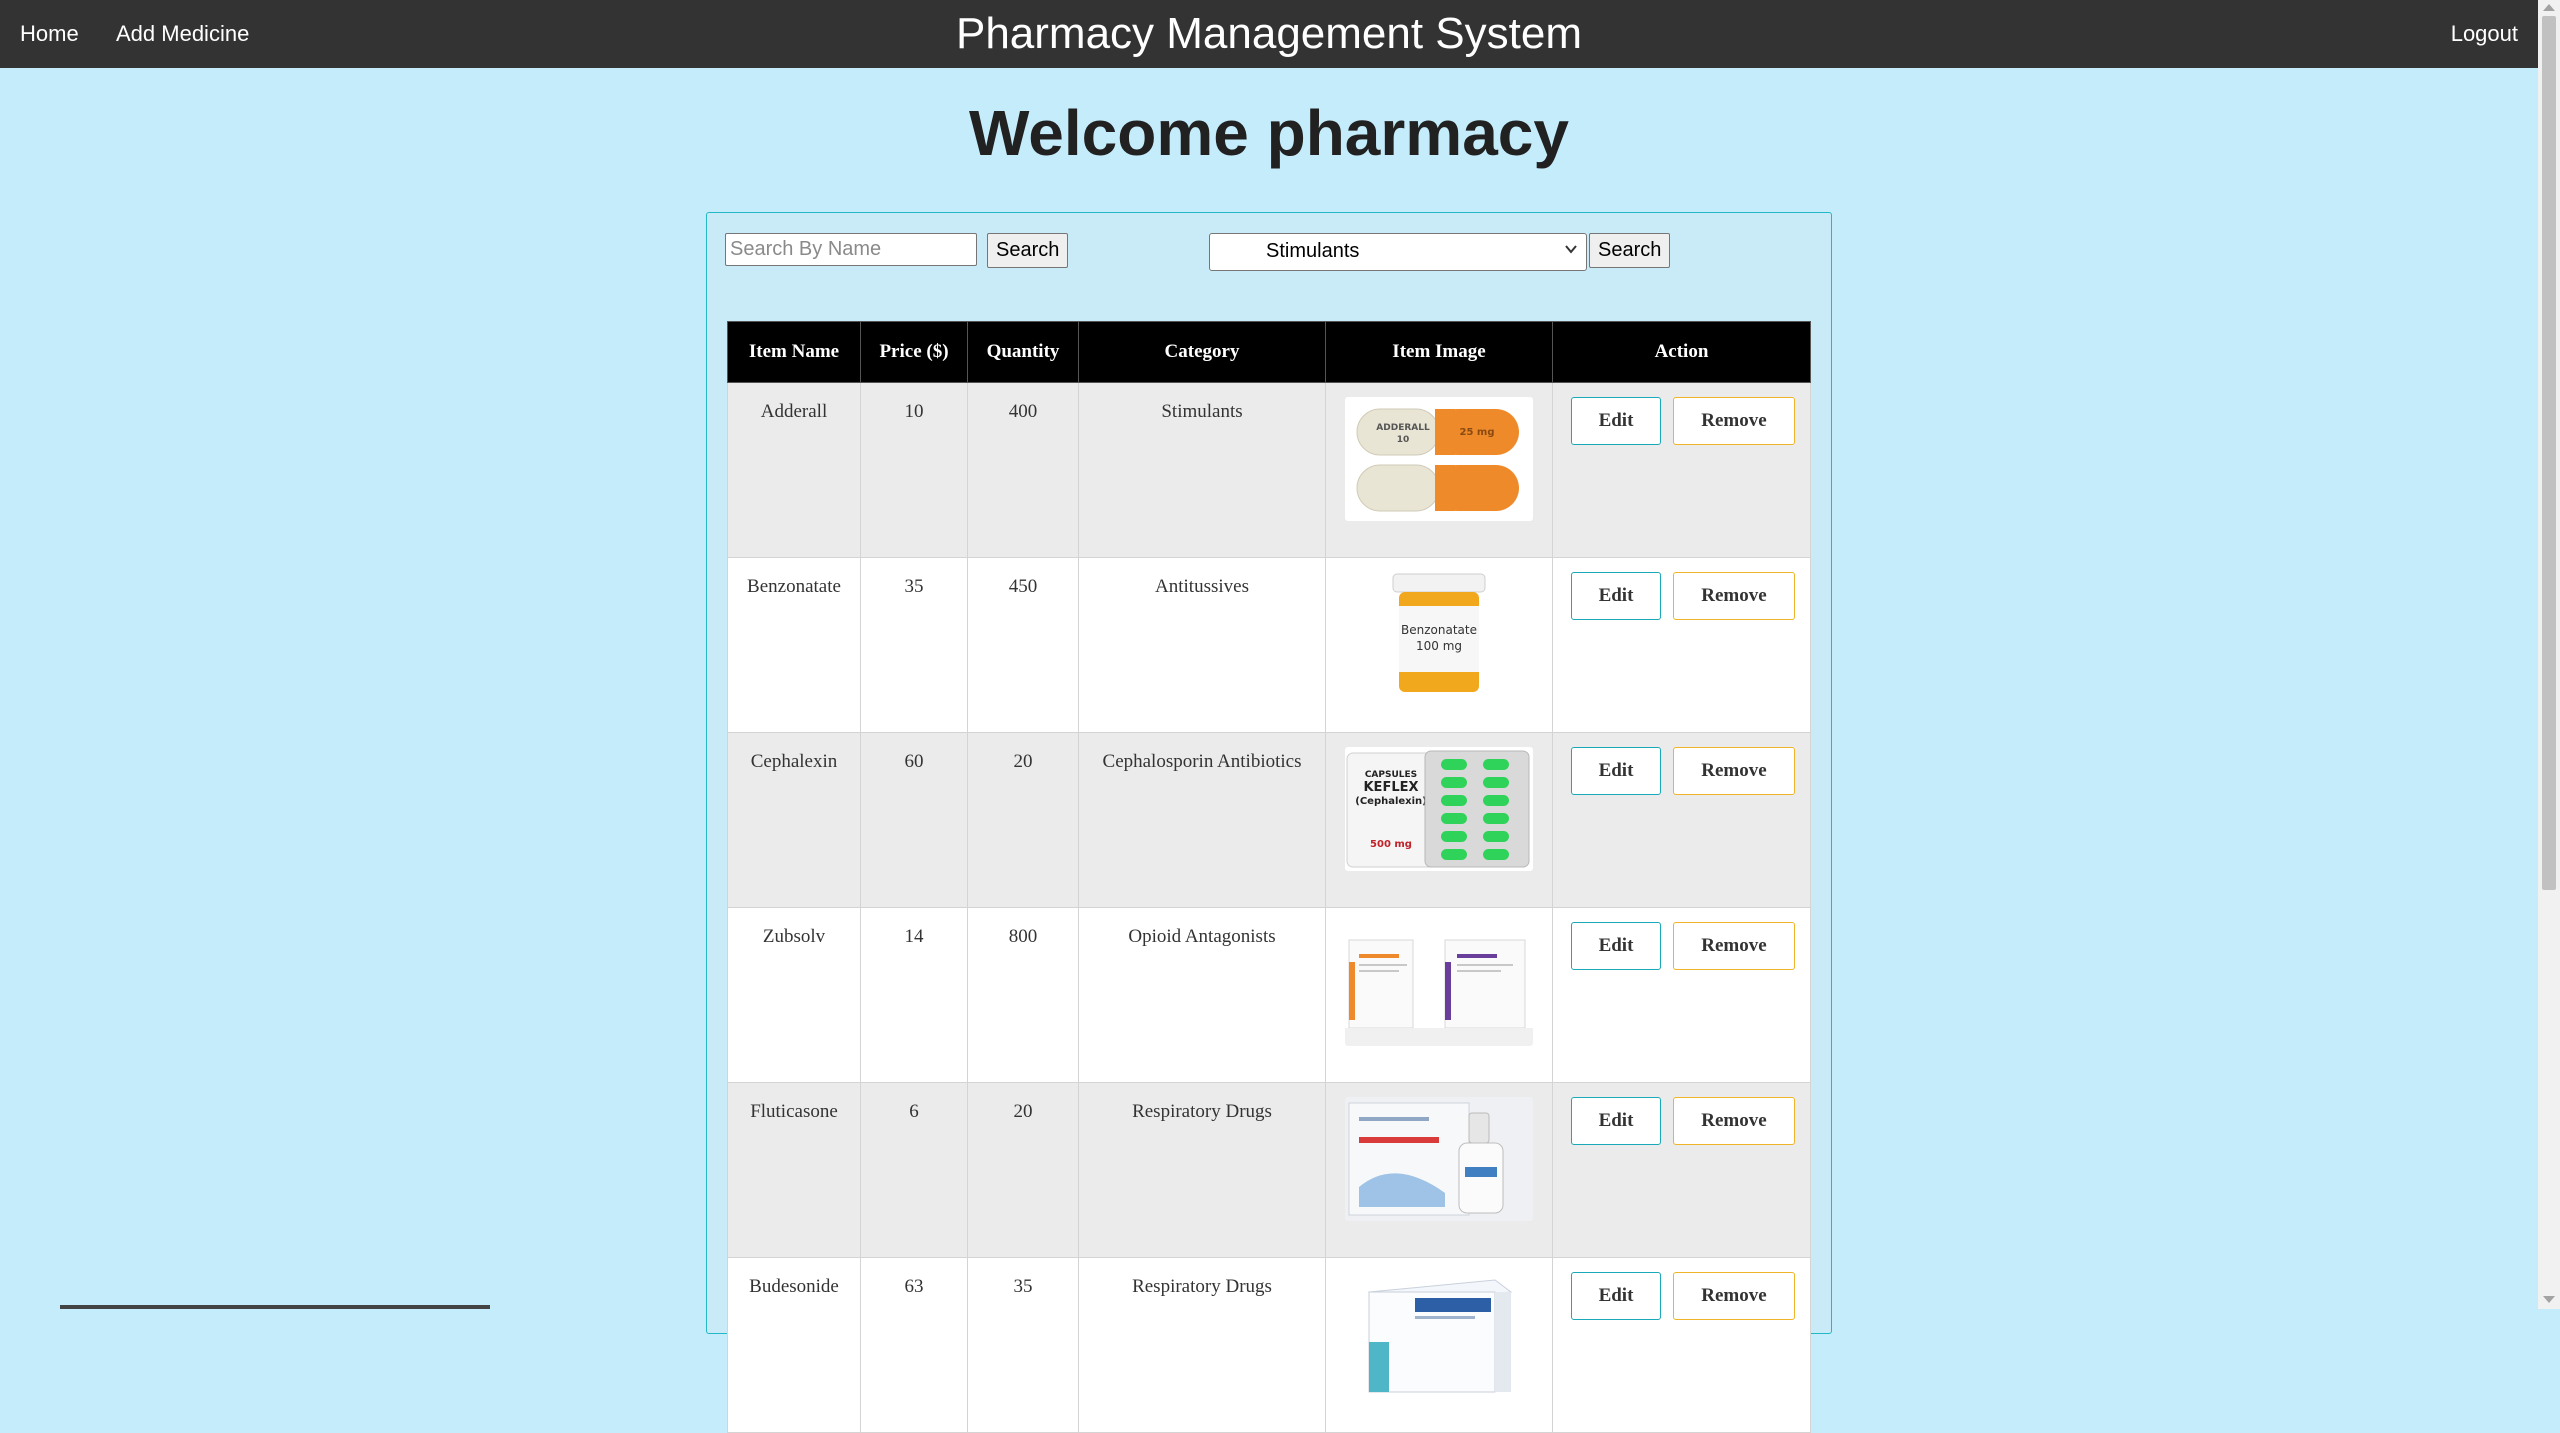  I want to click on cell-item-name: Cephalexin, so click(794, 820).